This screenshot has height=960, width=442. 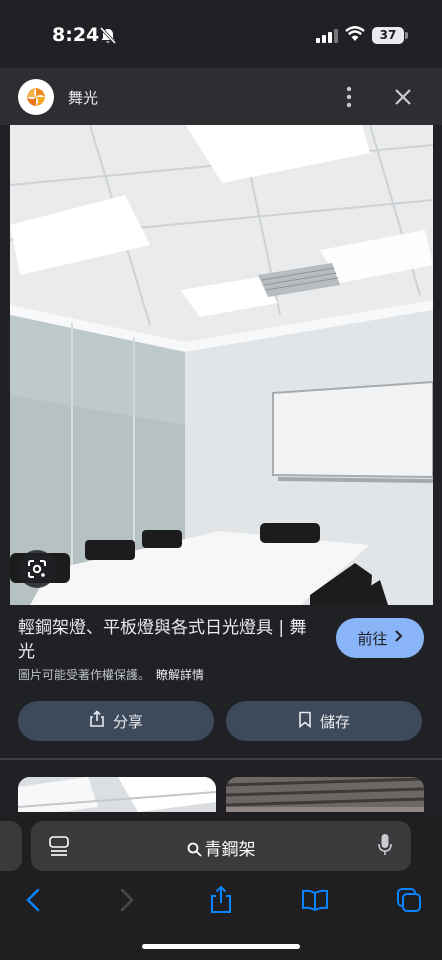 What do you see at coordinates (37, 569) in the screenshot?
I see `google-lens-icon` at bounding box center [37, 569].